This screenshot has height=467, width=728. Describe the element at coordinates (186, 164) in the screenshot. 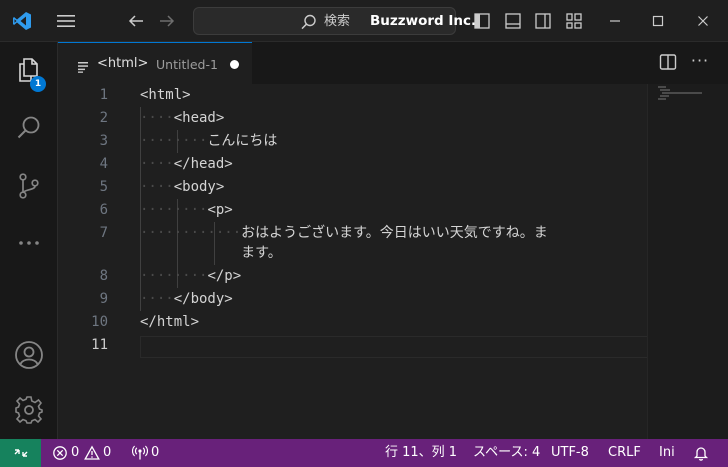

I see `code-line: ····</head>` at that location.